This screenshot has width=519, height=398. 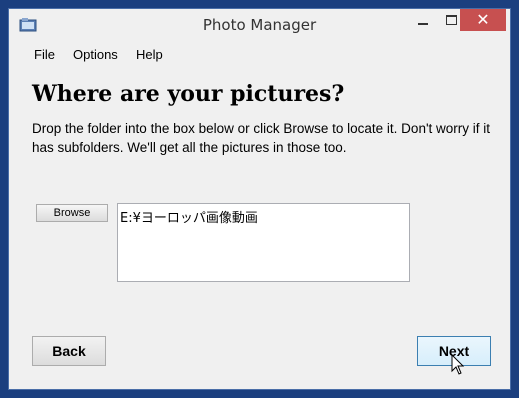 What do you see at coordinates (189, 218) in the screenshot?
I see `folder-path-text: E:¥ヨーロッパ画像動画` at bounding box center [189, 218].